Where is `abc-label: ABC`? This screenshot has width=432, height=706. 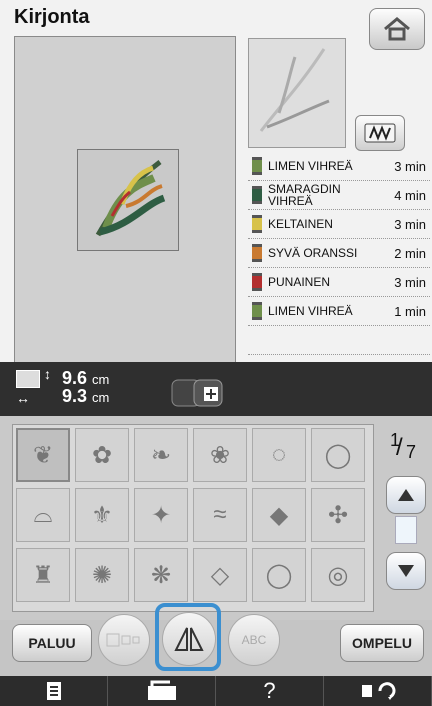 abc-label: ABC is located at coordinates (254, 640).